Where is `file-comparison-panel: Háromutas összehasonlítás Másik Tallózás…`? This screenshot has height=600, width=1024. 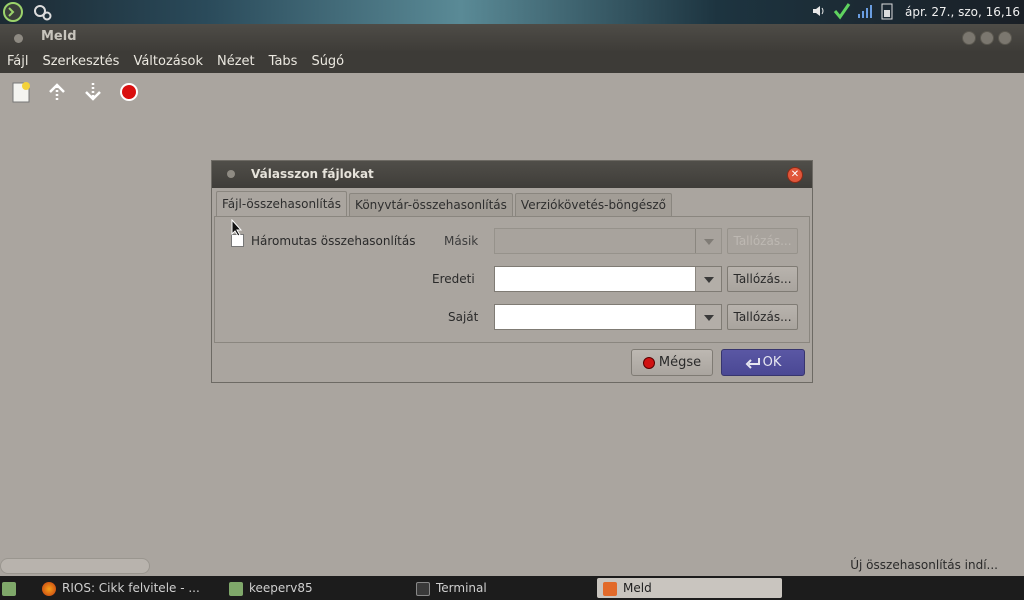
file-comparison-panel: Háromutas összehasonlítás Másik Tallózás… is located at coordinates (512, 279).